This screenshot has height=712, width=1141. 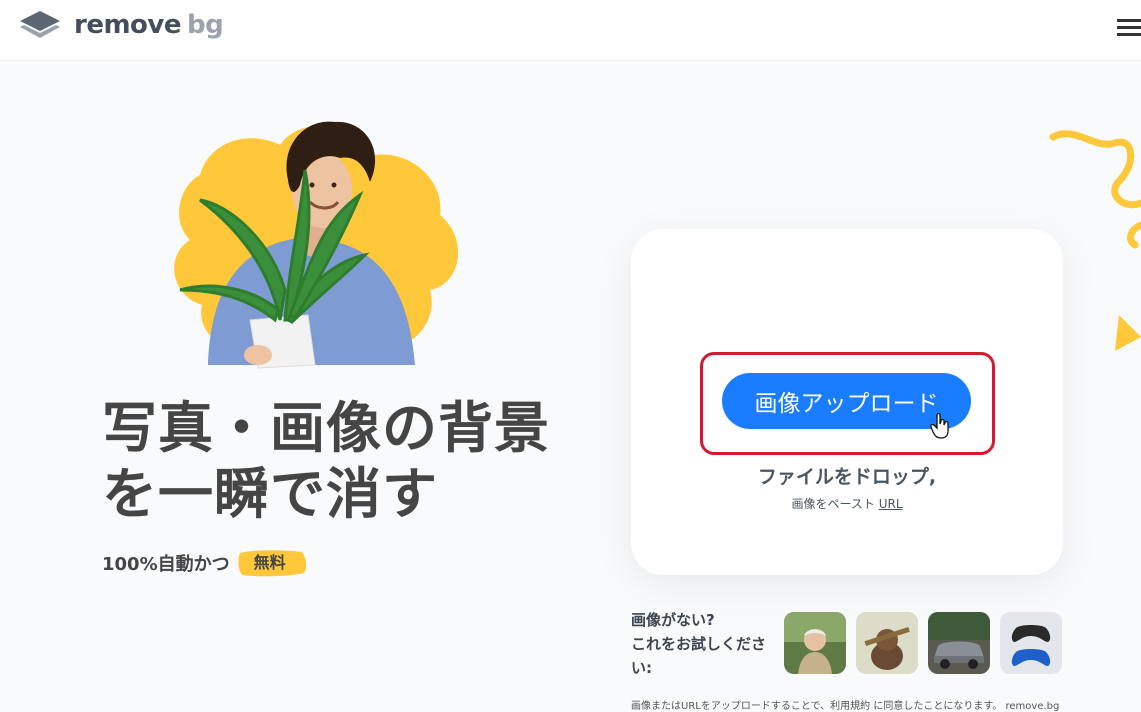 I want to click on sample-dog-icon, so click(x=887, y=643).